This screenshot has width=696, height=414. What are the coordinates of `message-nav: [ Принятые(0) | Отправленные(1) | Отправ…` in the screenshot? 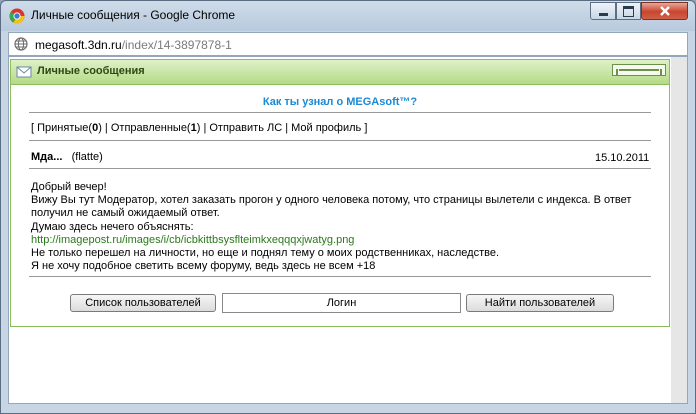 It's located at (199, 128).